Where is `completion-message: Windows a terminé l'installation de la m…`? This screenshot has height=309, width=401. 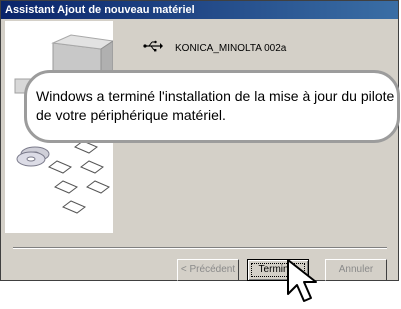
completion-message: Windows a terminé l'installation de la m… is located at coordinates (217, 106).